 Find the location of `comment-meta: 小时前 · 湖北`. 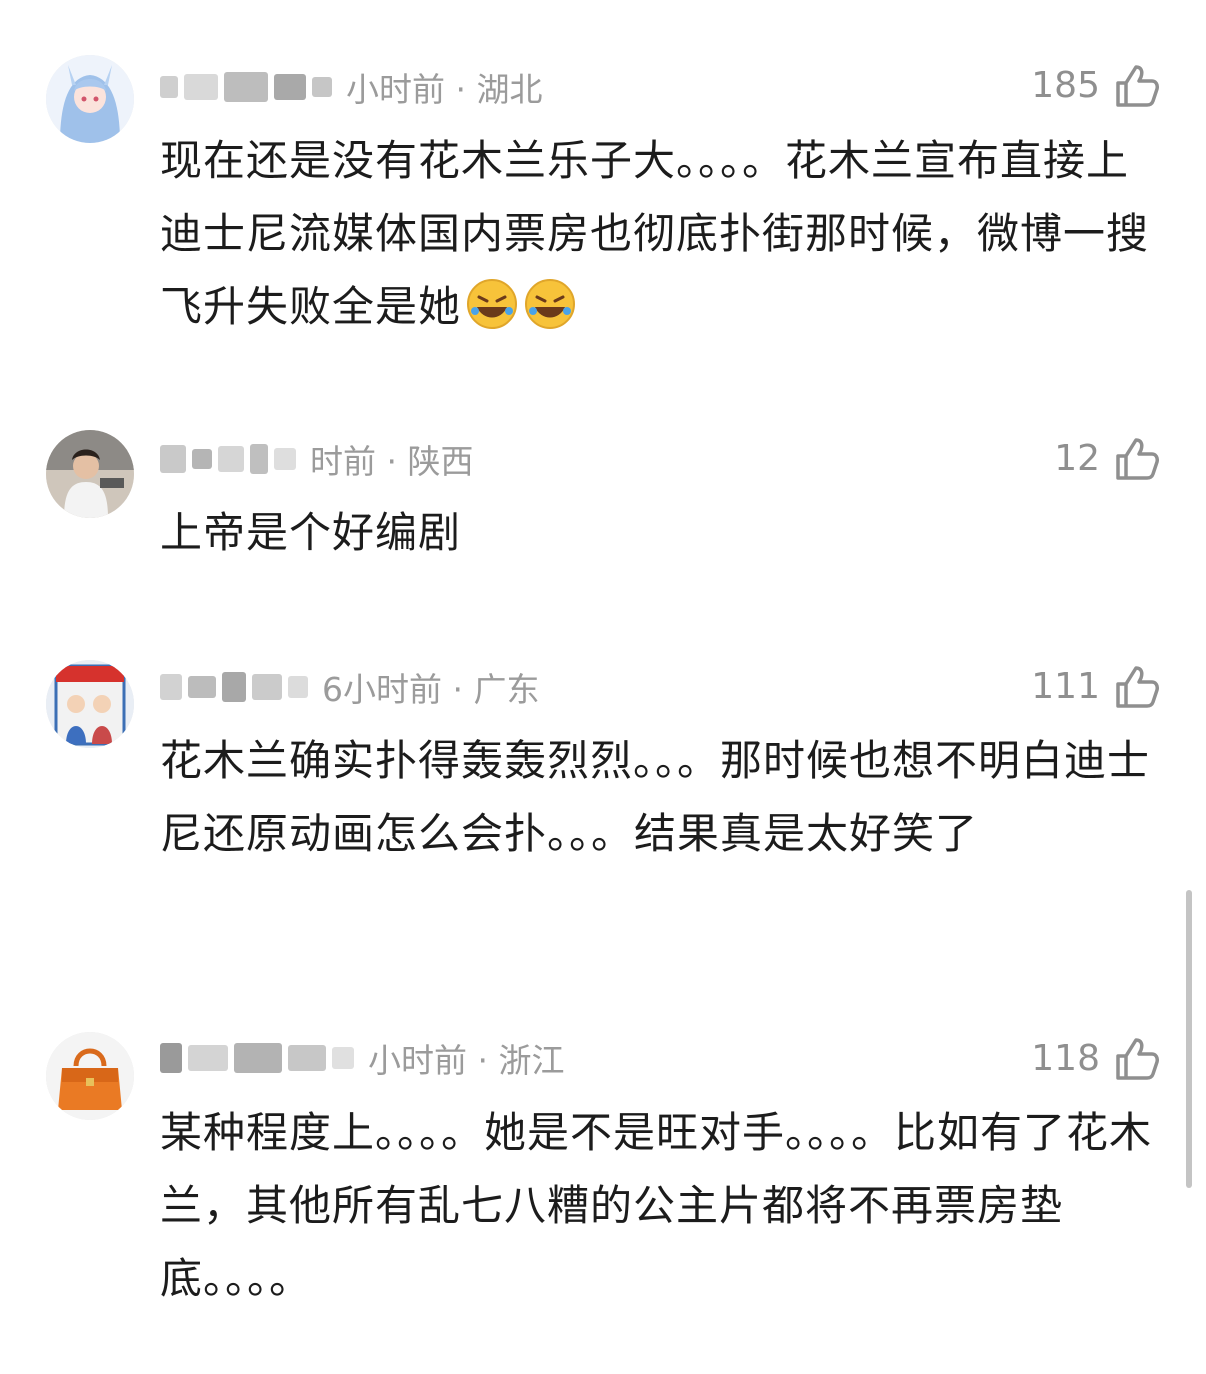

comment-meta: 小时前 · 湖北 is located at coordinates (351, 87).